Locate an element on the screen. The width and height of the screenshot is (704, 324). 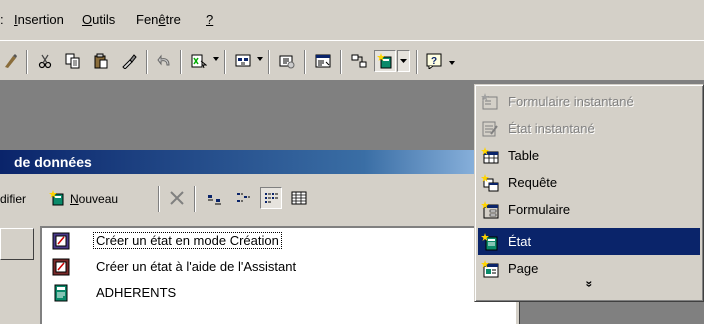
menu-partial-edge: : is located at coordinates (2, 19).